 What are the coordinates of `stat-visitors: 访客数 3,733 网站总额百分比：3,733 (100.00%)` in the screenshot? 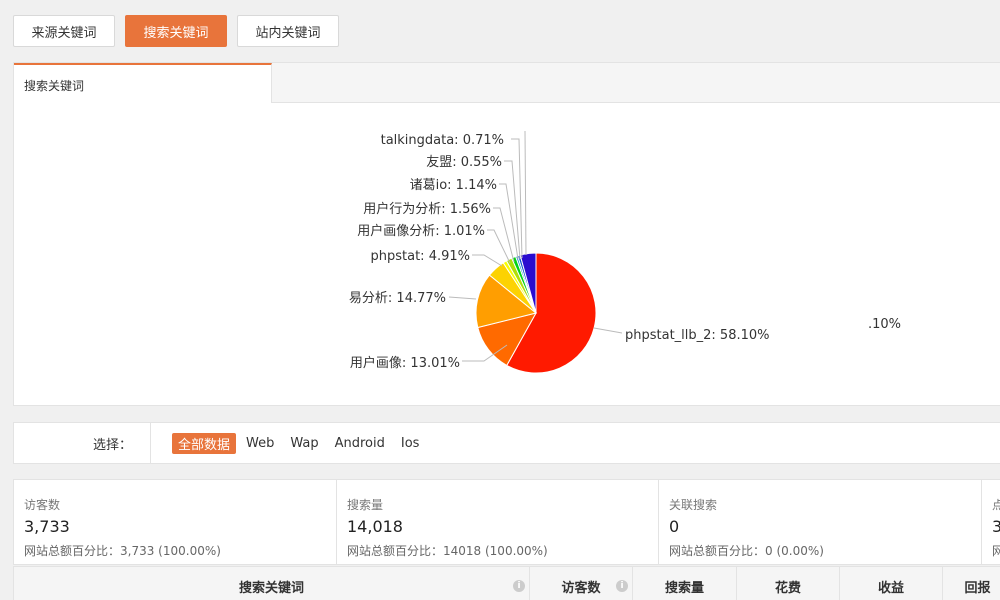 It's located at (175, 522).